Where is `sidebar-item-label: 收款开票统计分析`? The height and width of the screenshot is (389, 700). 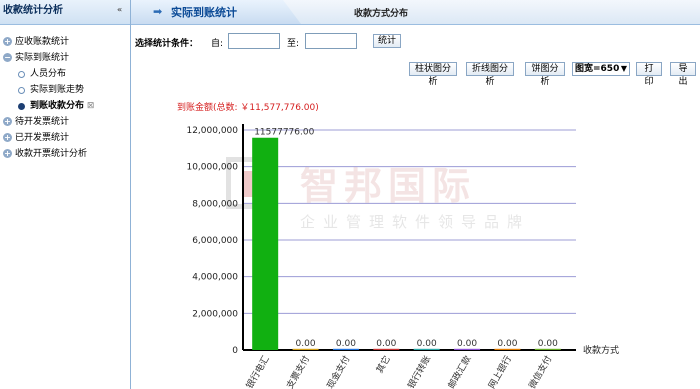
sidebar-item-label: 收款开票统计分析 is located at coordinates (51, 154).